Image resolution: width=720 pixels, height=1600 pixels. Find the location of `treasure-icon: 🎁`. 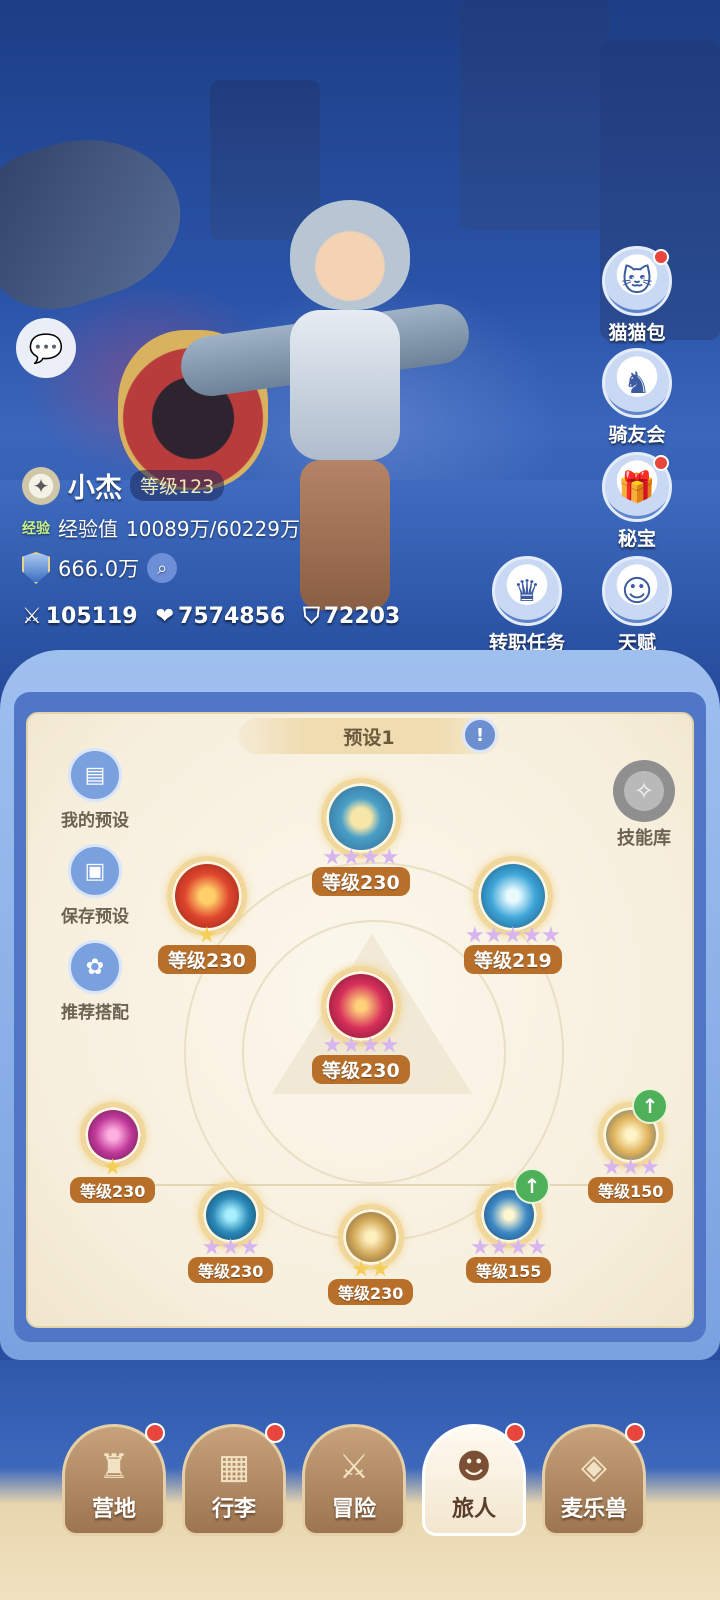

treasure-icon: 🎁 is located at coordinates (637, 487).